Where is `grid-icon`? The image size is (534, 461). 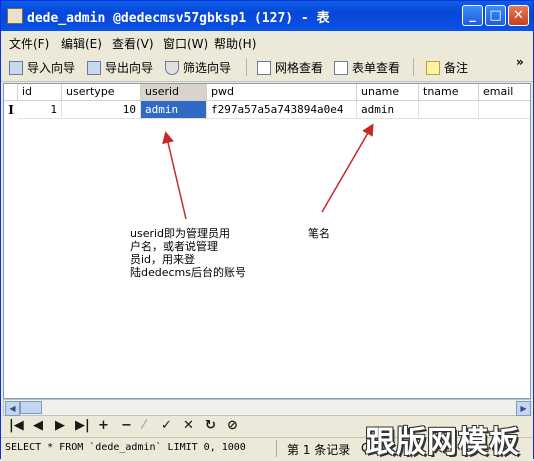 grid-icon is located at coordinates (264, 68).